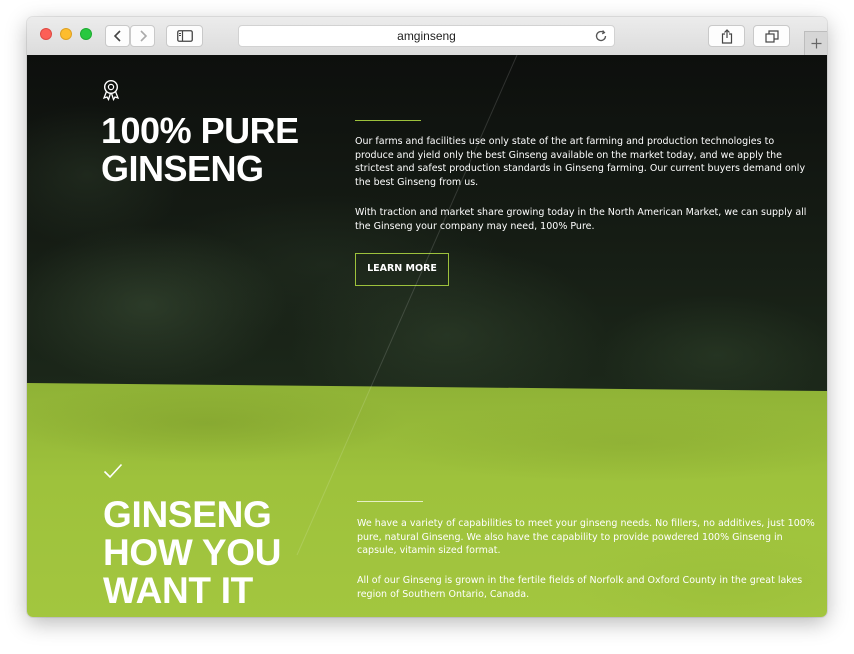 This screenshot has width=854, height=654. I want to click on award-ribbon-icon, so click(111, 92).